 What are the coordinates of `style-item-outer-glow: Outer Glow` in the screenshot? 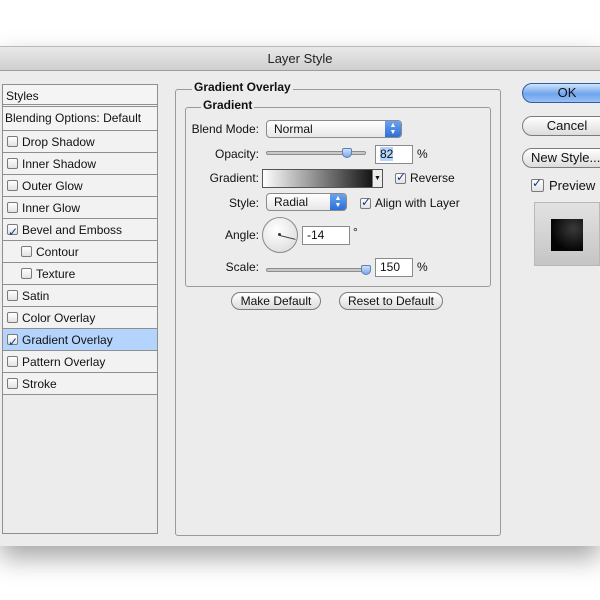 It's located at (80, 186).